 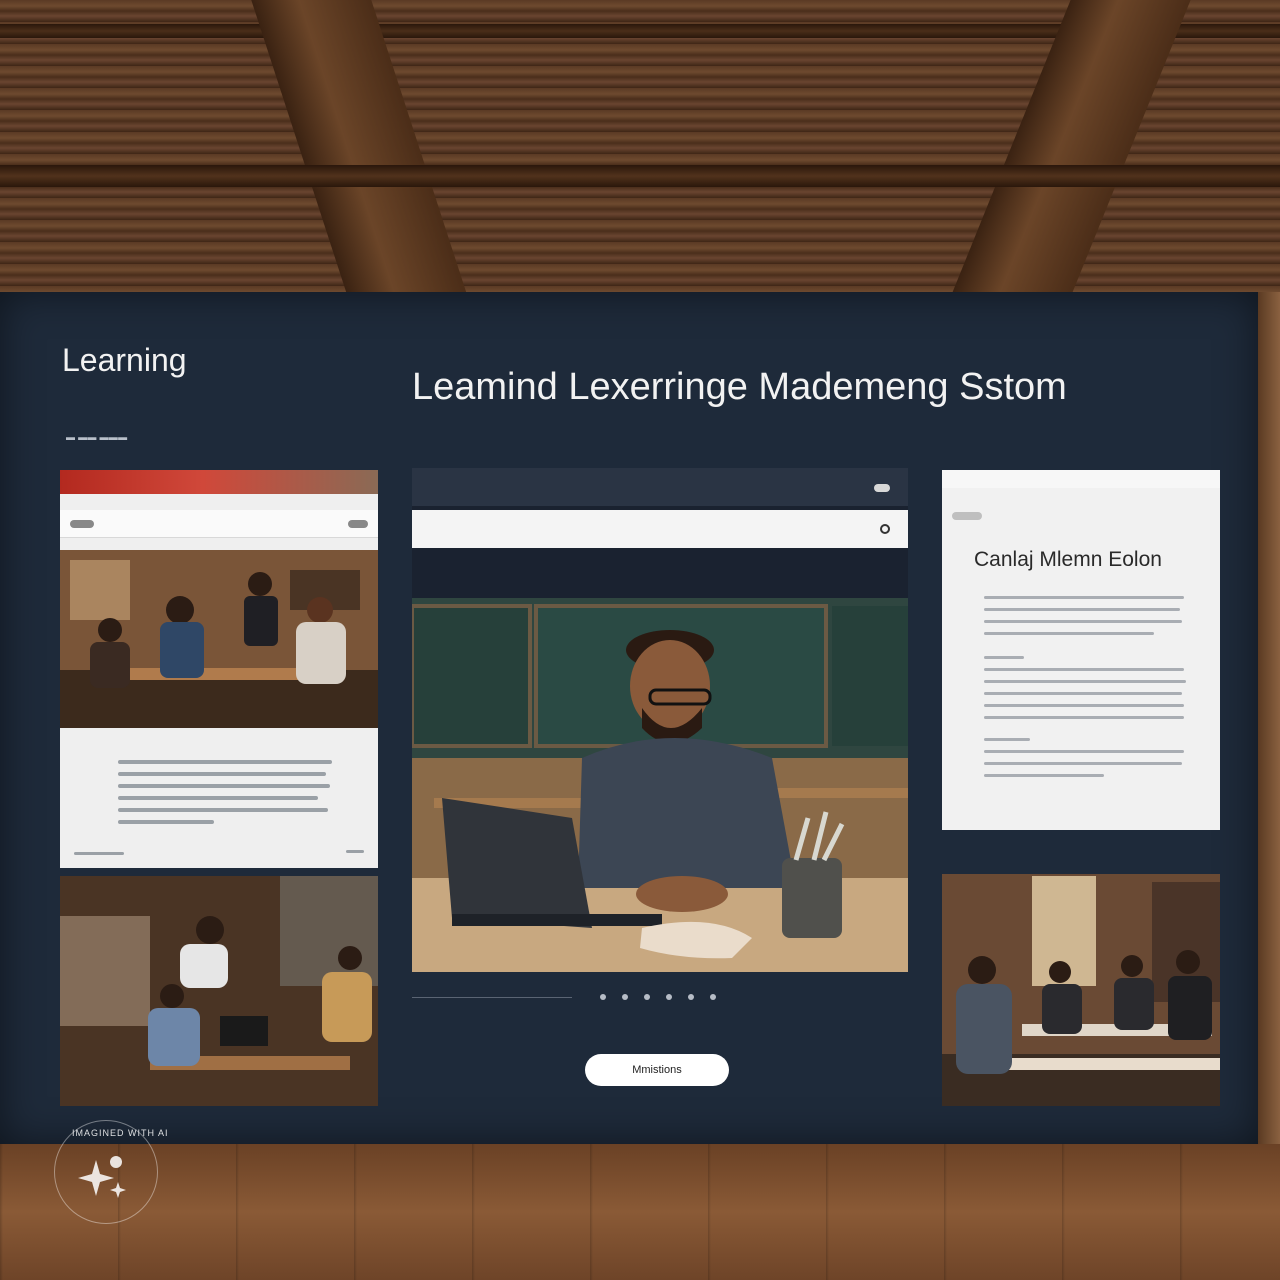 I want to click on student-with-laptop-photo, so click(x=660, y=785).